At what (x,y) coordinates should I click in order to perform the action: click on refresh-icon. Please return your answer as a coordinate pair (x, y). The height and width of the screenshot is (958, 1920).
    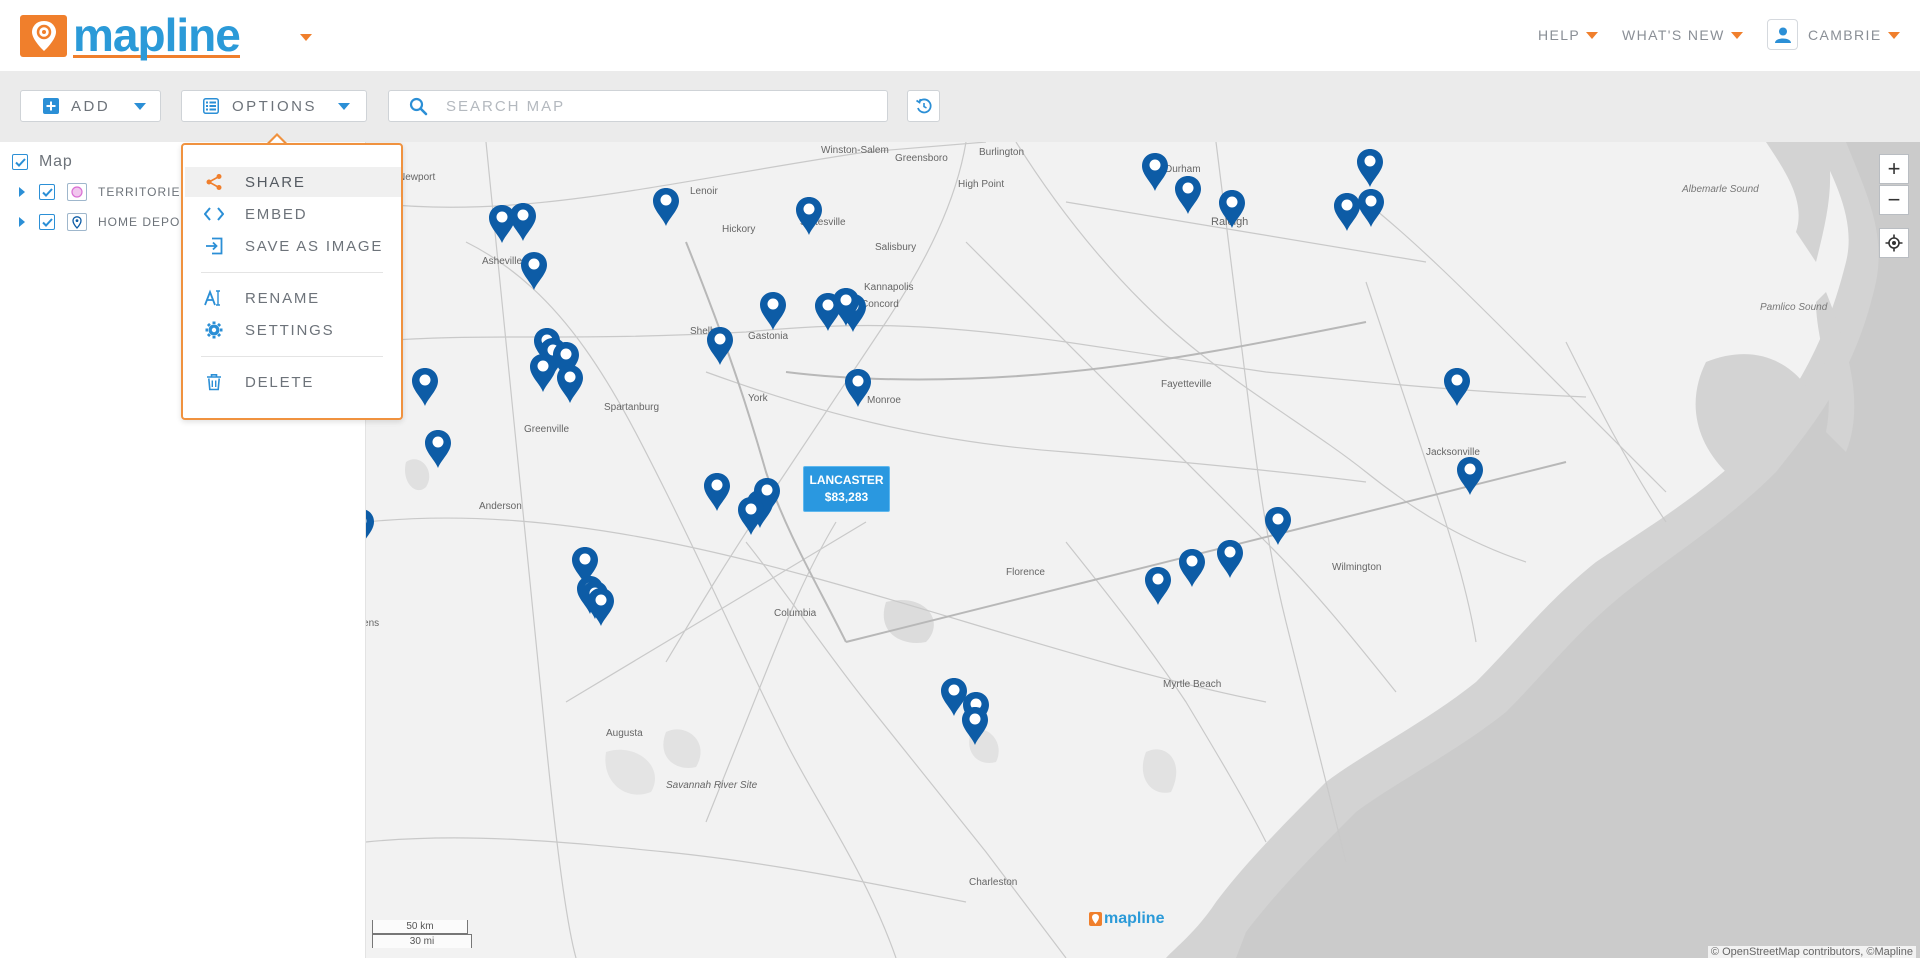
    Looking at the image, I should click on (923, 106).